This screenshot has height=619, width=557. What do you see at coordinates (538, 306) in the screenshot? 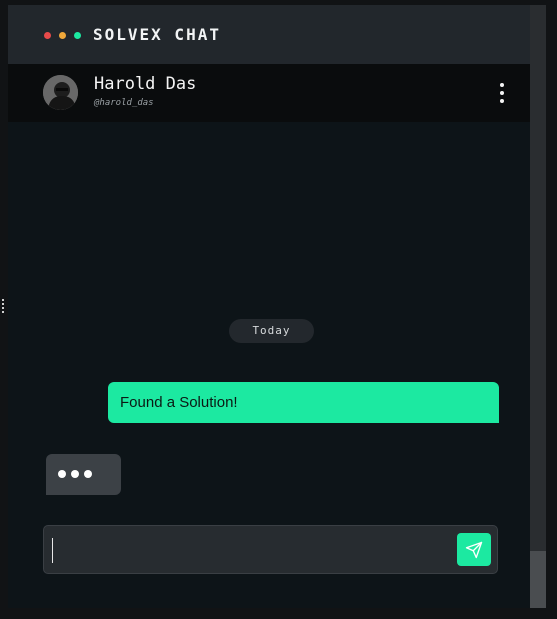
I see `scrollbar-track` at bounding box center [538, 306].